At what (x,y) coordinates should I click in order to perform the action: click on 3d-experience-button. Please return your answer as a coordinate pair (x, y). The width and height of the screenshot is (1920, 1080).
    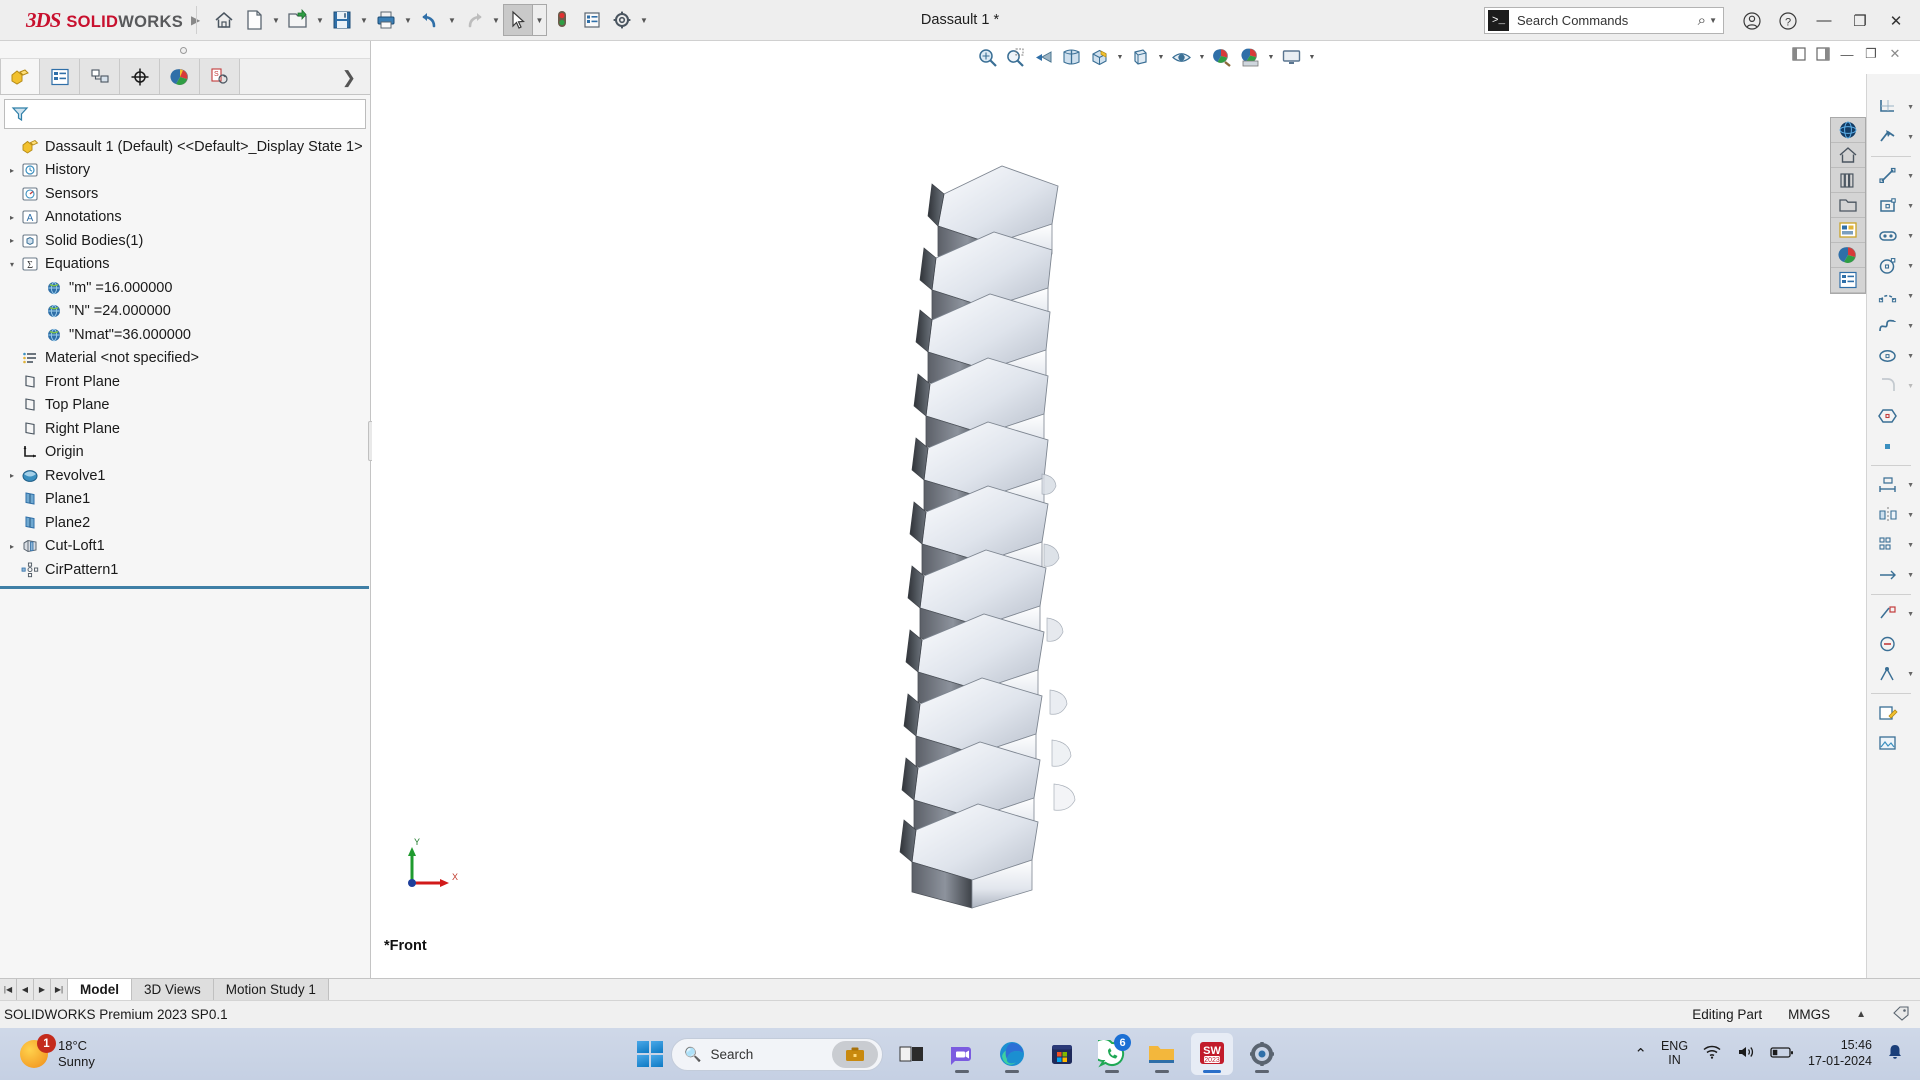
    Looking at the image, I should click on (1848, 130).